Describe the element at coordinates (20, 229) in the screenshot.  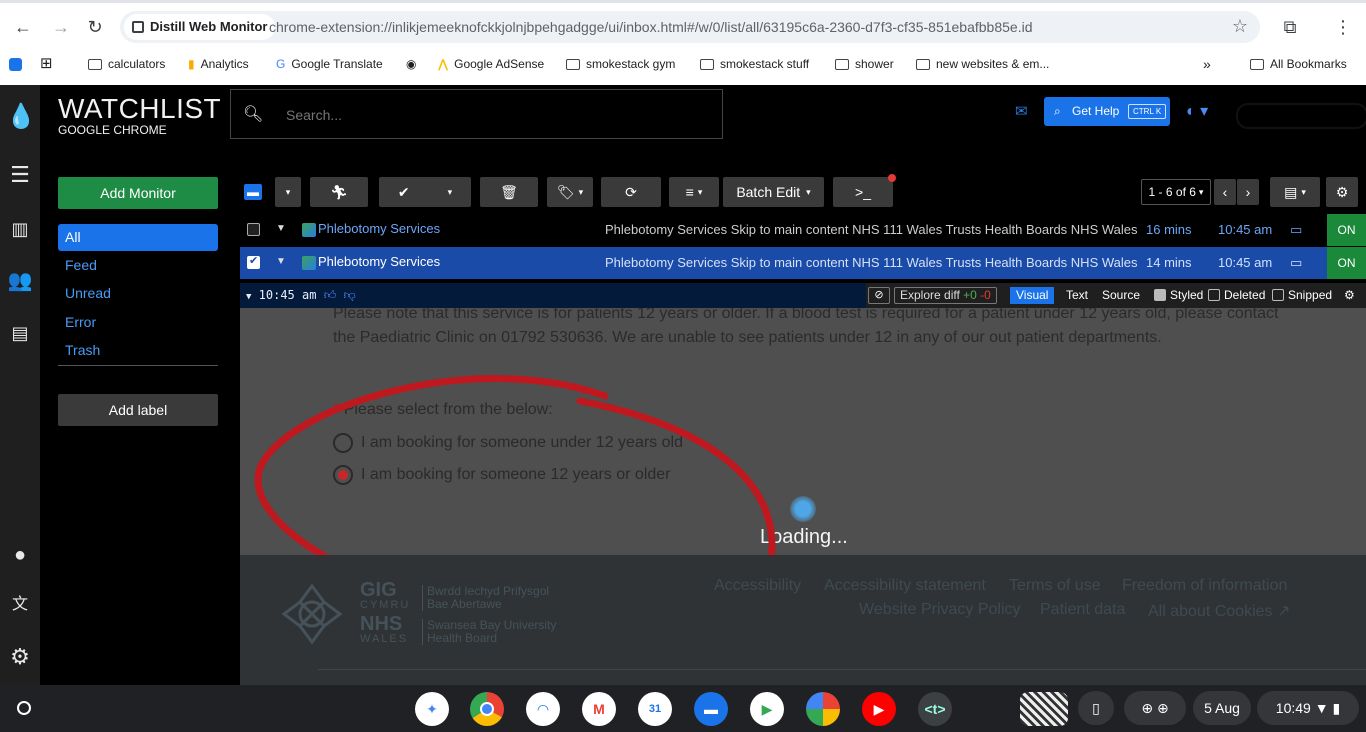
I see `chart-icon: ▥` at that location.